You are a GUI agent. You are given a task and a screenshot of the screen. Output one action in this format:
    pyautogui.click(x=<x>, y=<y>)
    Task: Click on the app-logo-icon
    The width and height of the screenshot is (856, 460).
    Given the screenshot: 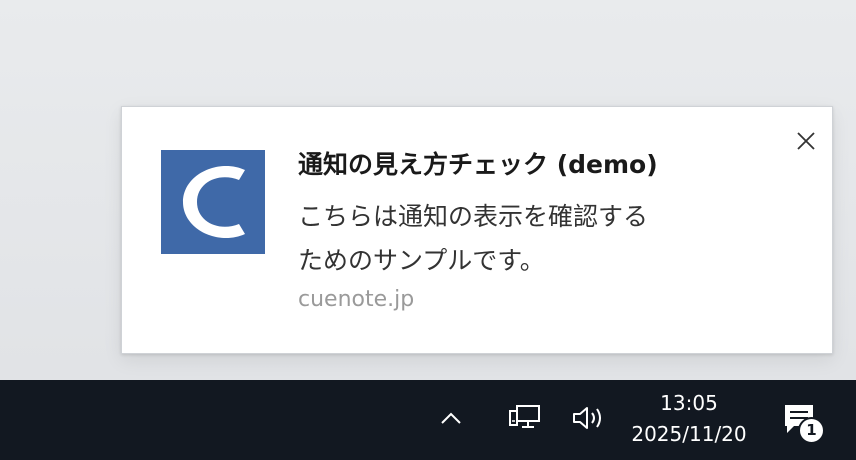 What is the action you would take?
    pyautogui.click(x=213, y=202)
    